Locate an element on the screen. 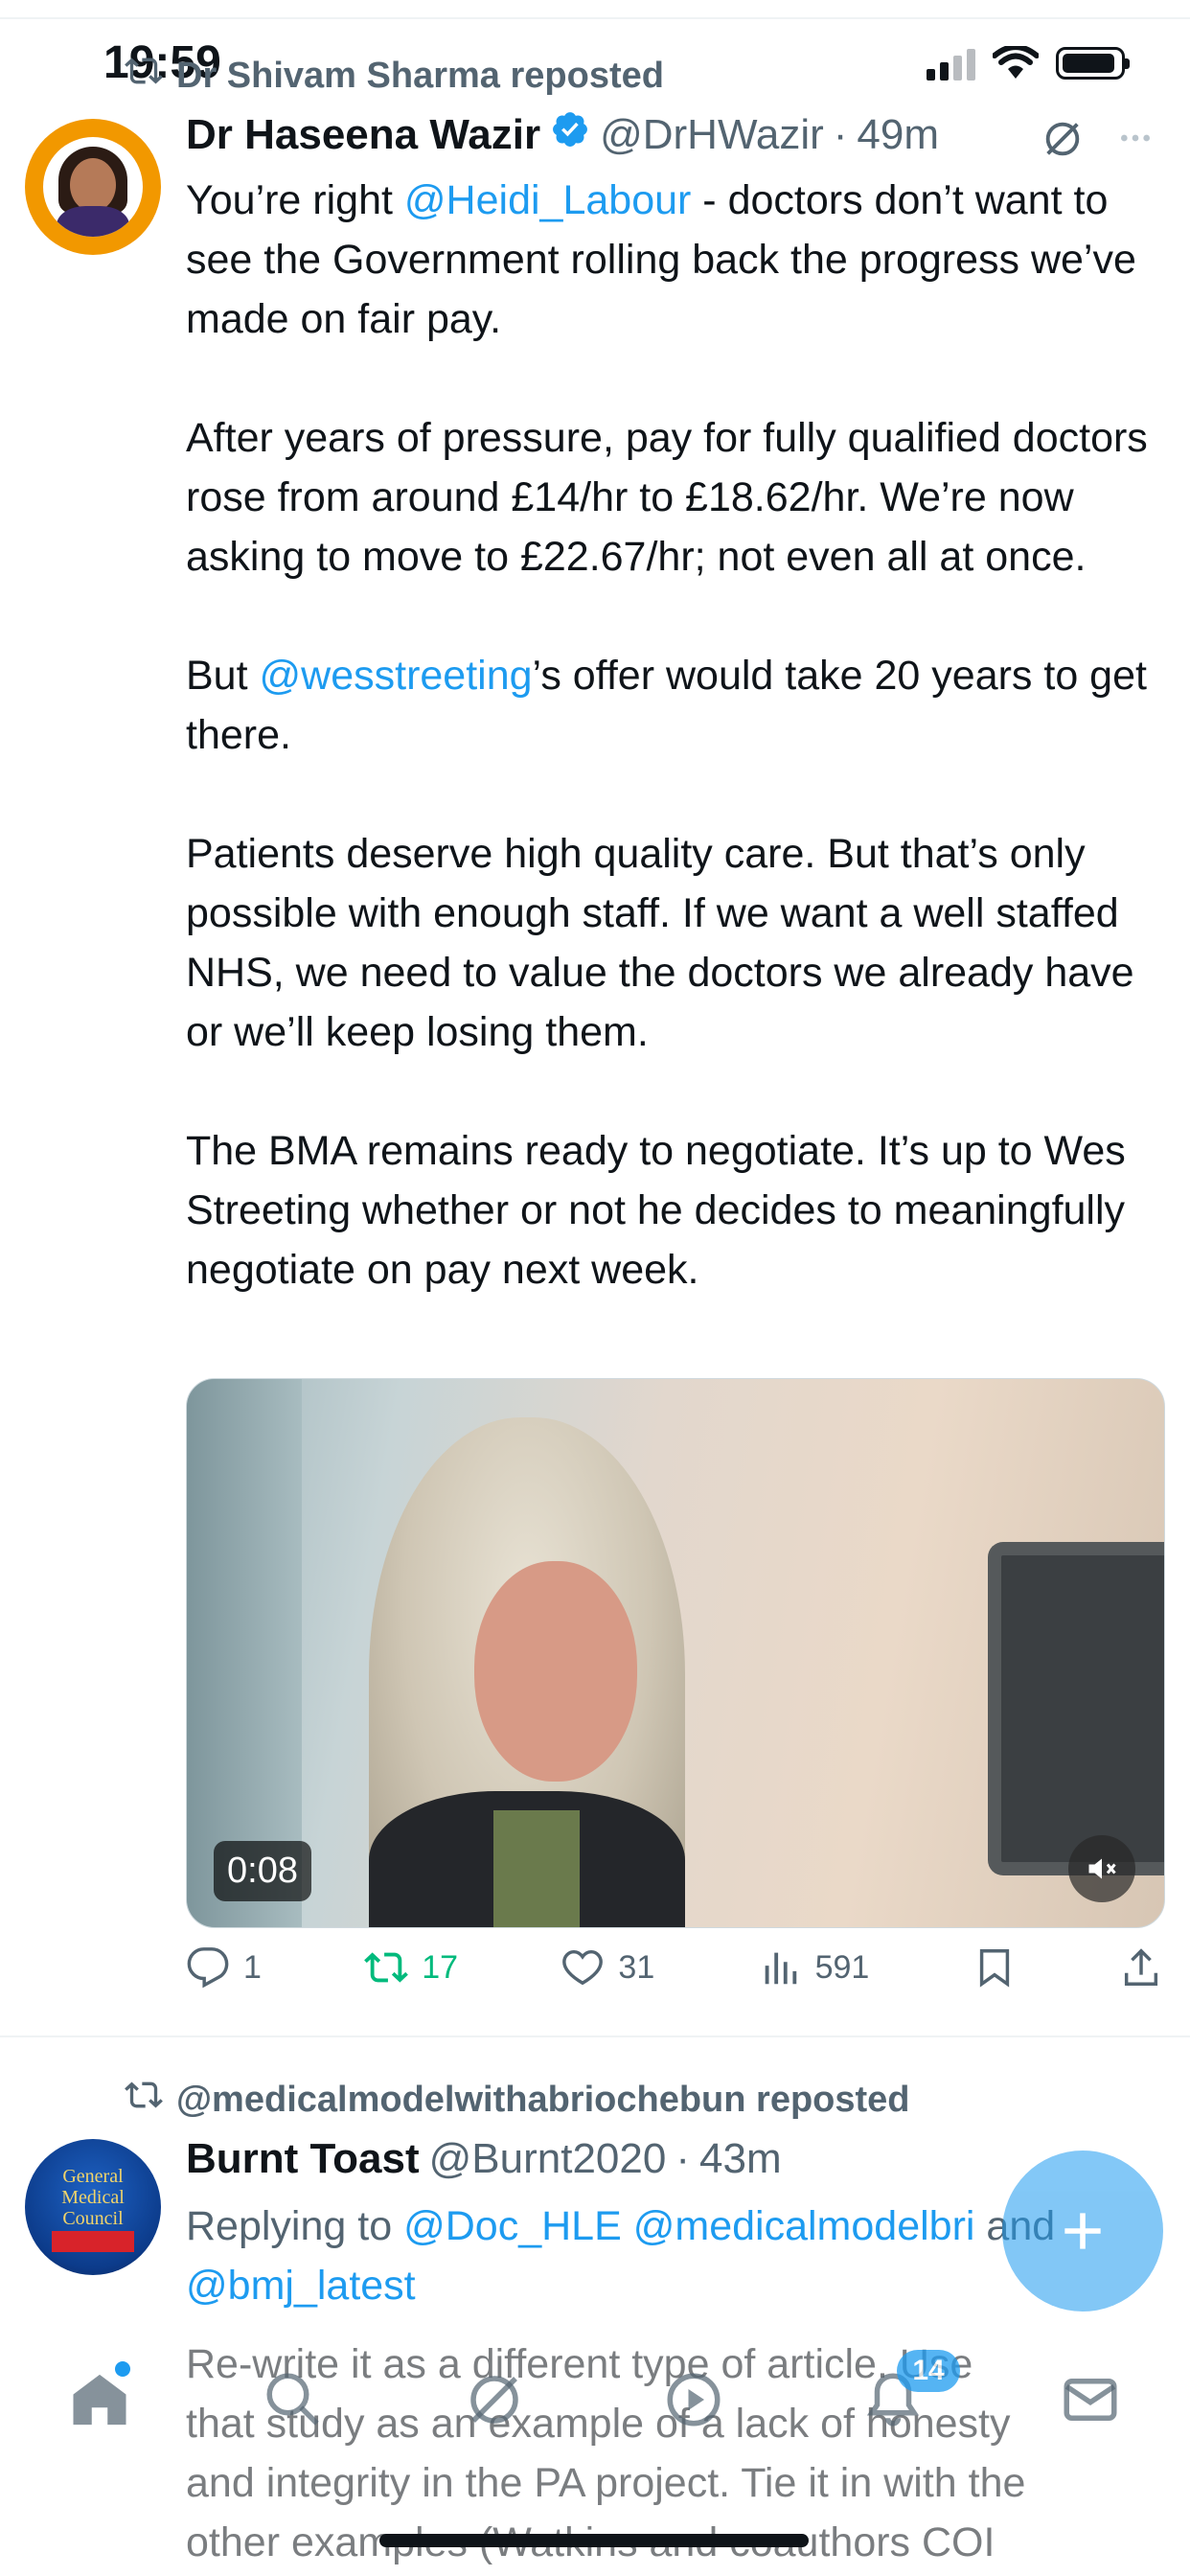 This screenshot has height=2576, width=1190. video-duration: 0:08 is located at coordinates (263, 1871).